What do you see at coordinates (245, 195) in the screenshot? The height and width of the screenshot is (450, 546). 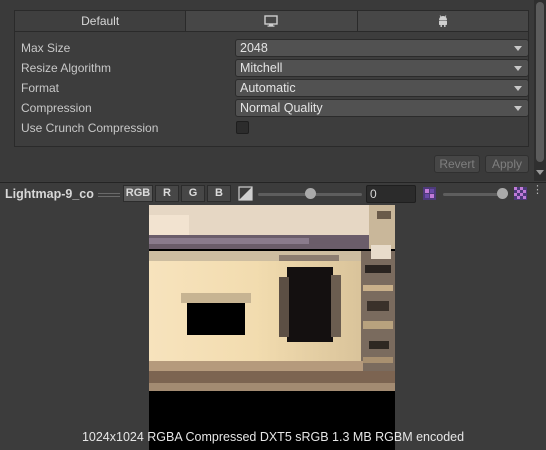 I see `exposure-icon` at bounding box center [245, 195].